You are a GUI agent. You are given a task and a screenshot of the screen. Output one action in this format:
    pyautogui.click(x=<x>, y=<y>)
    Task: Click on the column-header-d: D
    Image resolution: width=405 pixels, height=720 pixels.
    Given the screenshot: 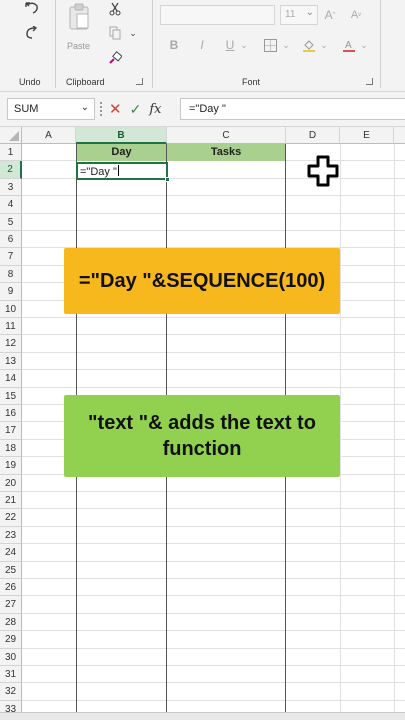 What is the action you would take?
    pyautogui.click(x=313, y=135)
    